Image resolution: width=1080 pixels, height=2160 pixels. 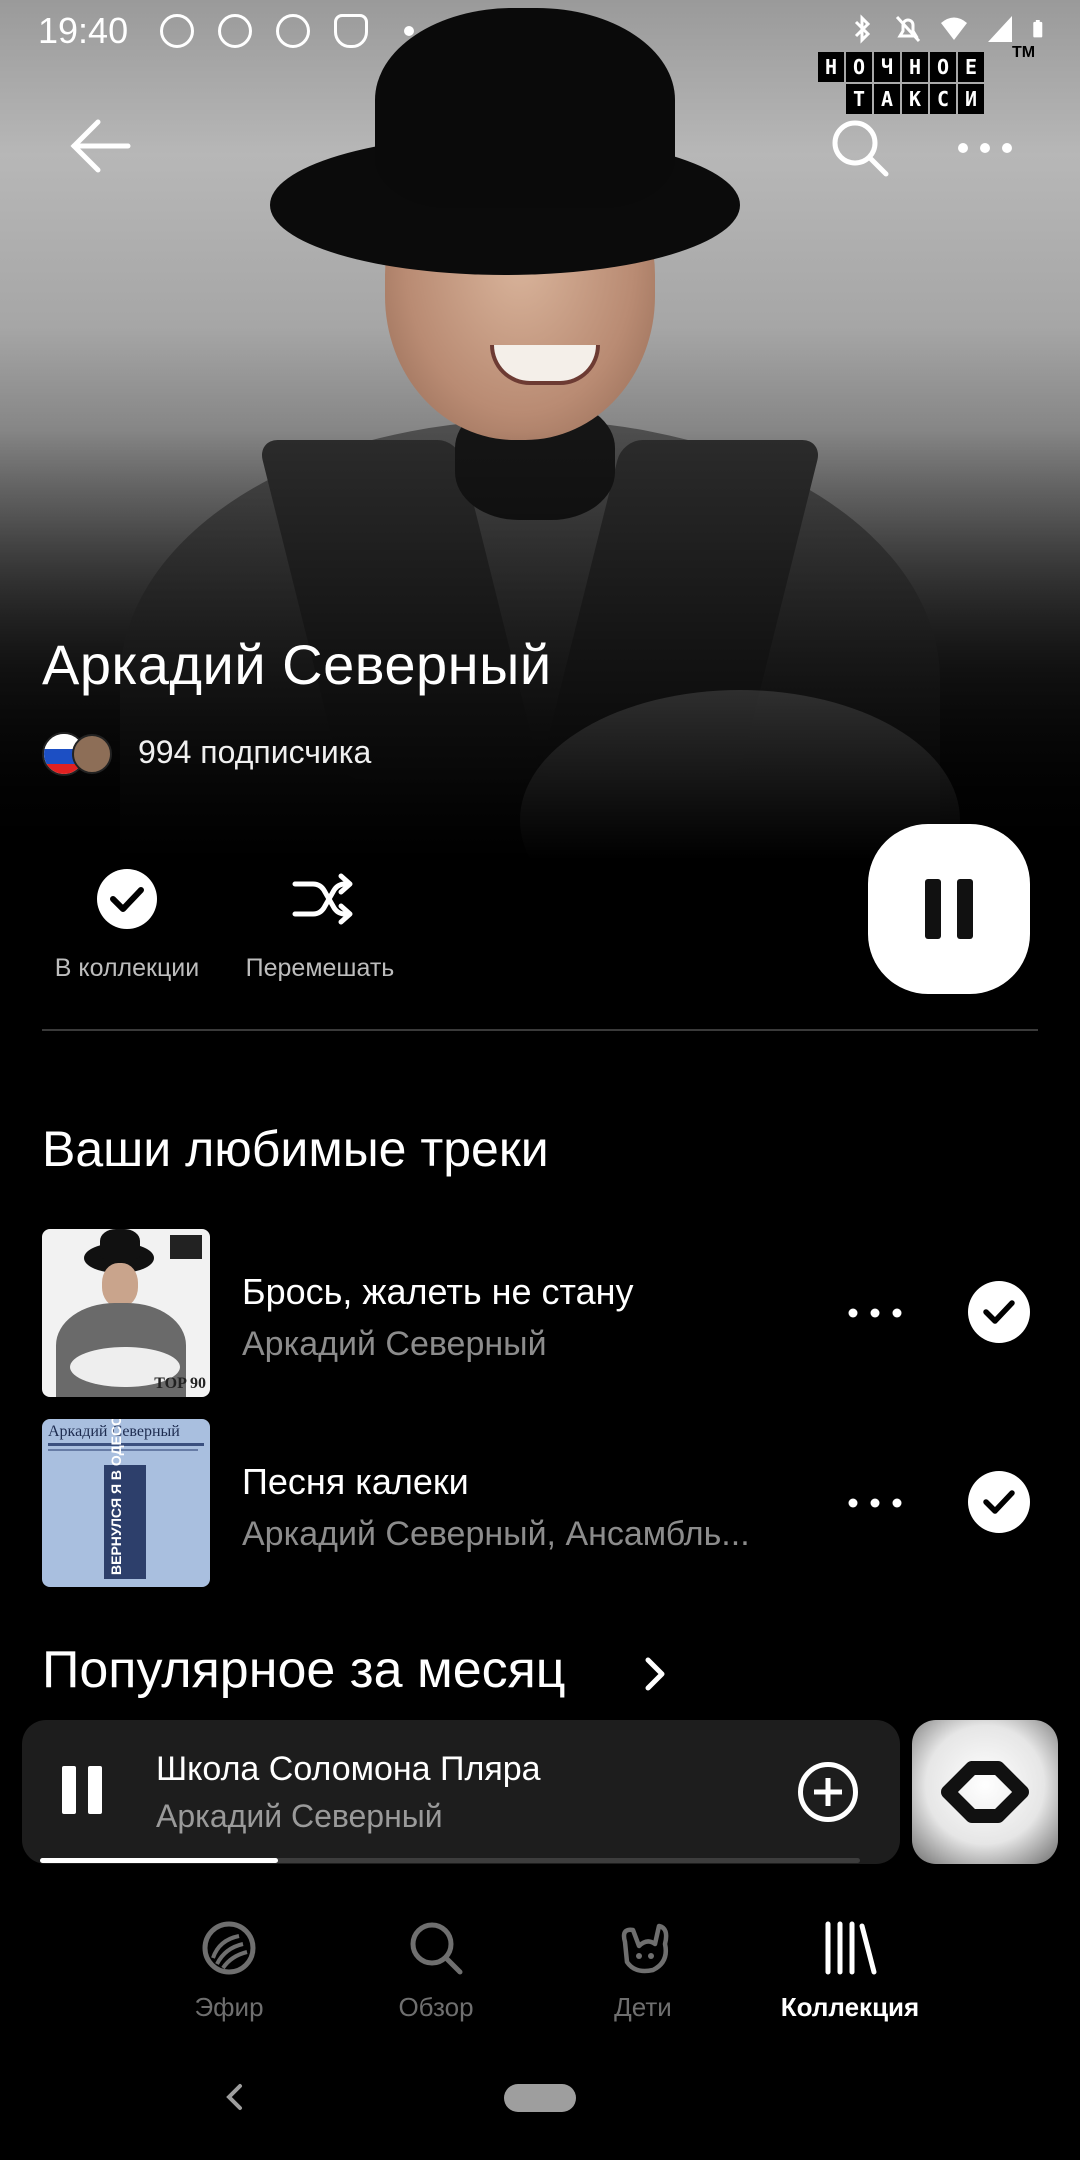 I want to click on nav-item-obzor: Обзор, so click(x=436, y=1970).